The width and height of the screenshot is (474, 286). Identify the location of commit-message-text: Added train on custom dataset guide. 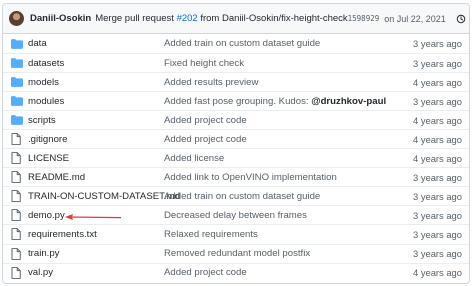
(242, 196).